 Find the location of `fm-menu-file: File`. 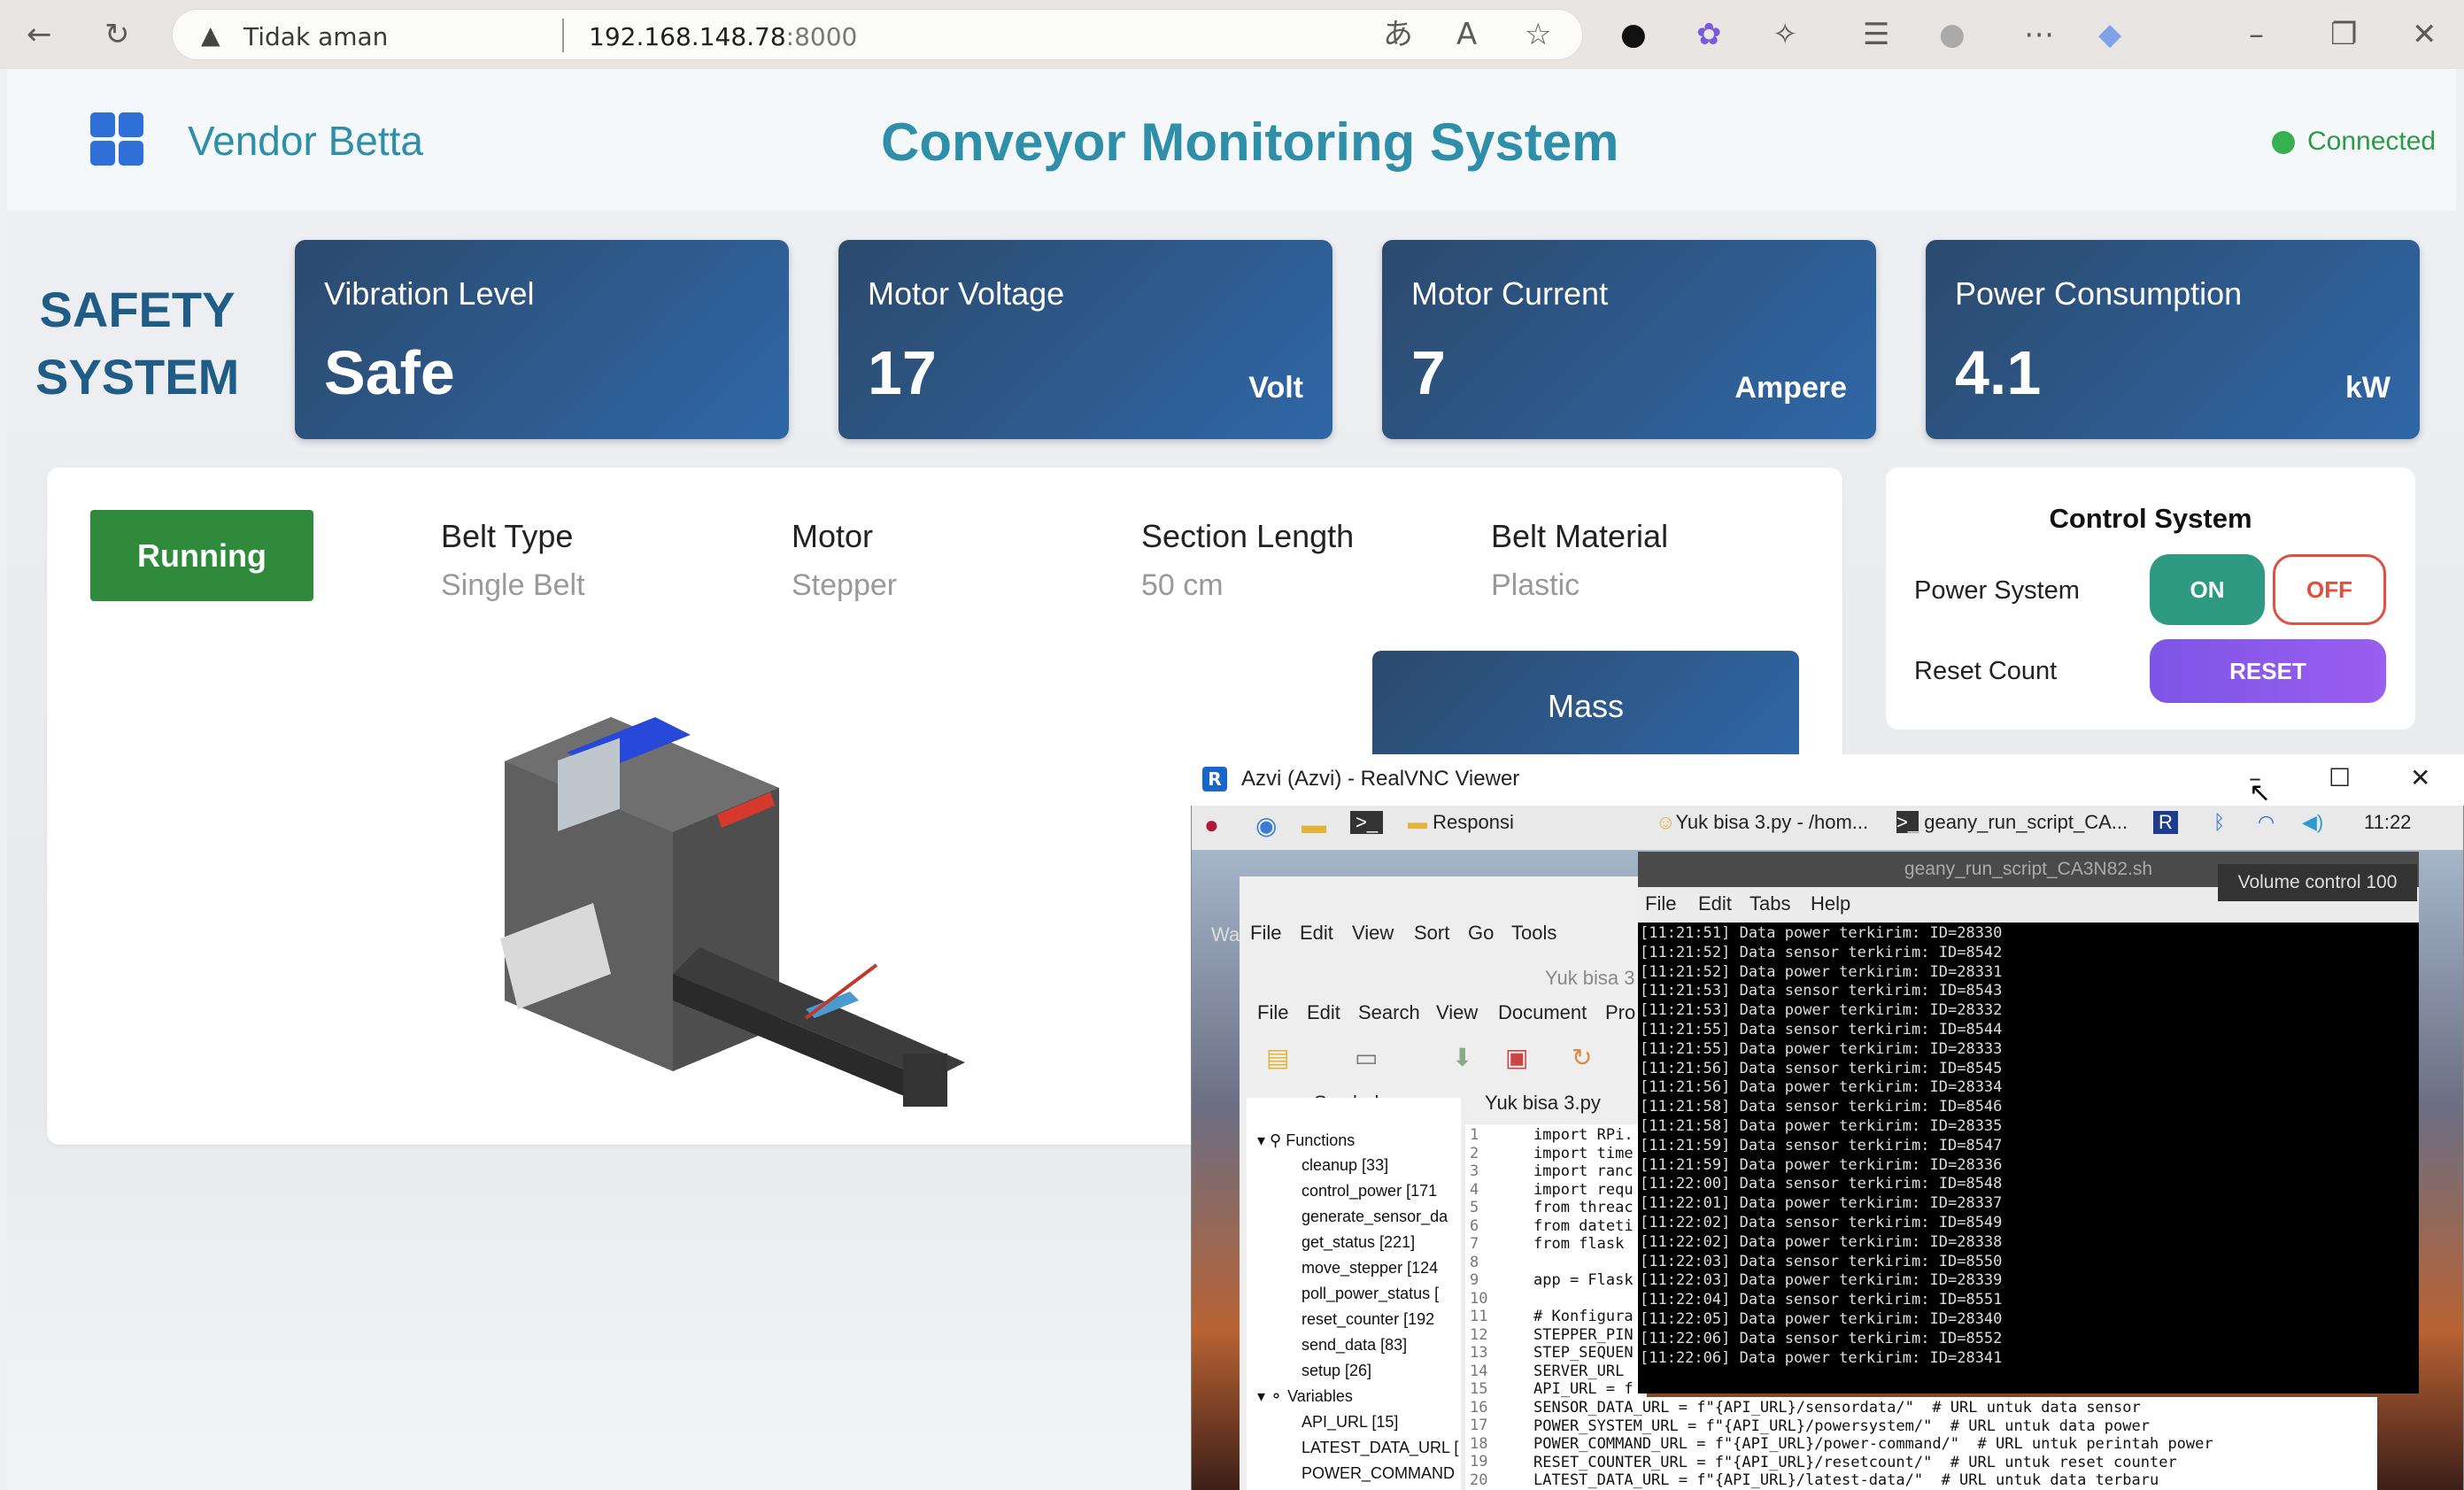

fm-menu-file: File is located at coordinates (1265, 933).